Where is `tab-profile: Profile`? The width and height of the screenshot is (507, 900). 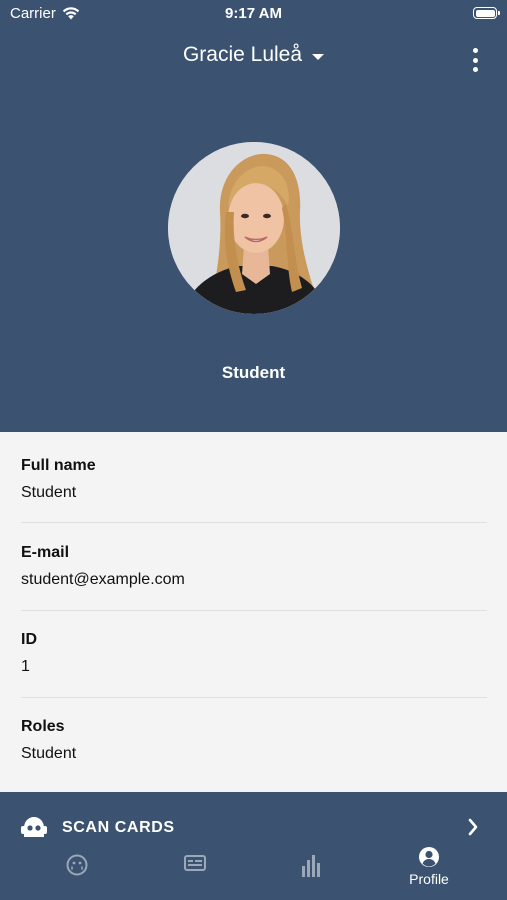
tab-profile: Profile is located at coordinates (429, 869).